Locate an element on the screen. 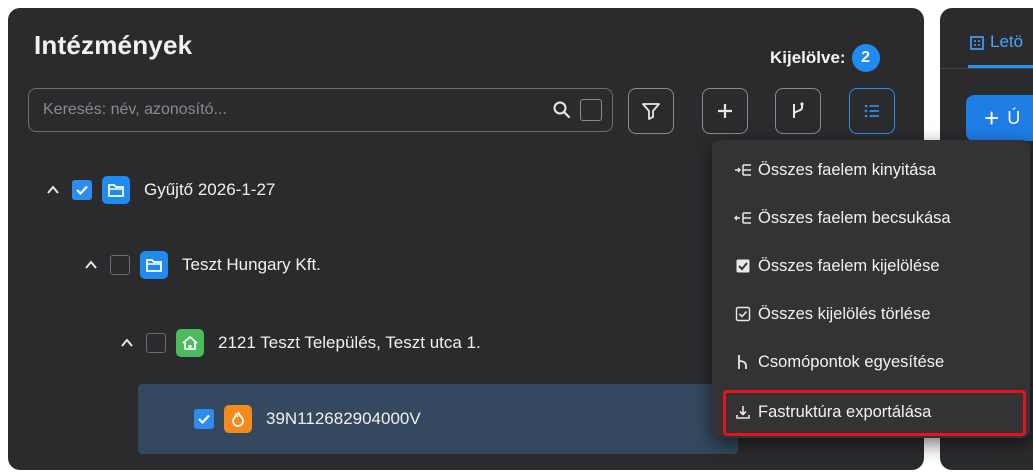  right-tab-label: Letö is located at coordinates (1007, 41).